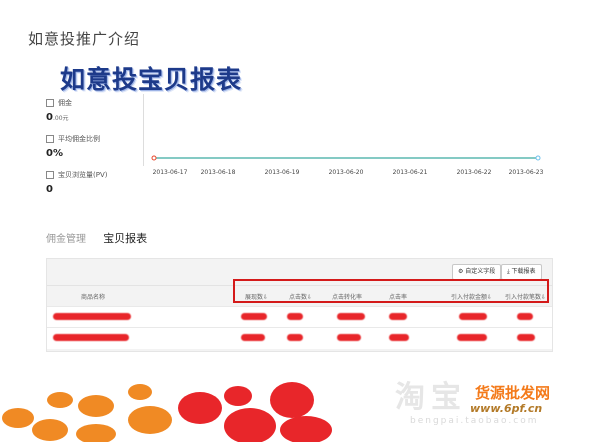  Describe the element at coordinates (65, 103) in the screenshot. I see `metric-label: 佣金` at that location.